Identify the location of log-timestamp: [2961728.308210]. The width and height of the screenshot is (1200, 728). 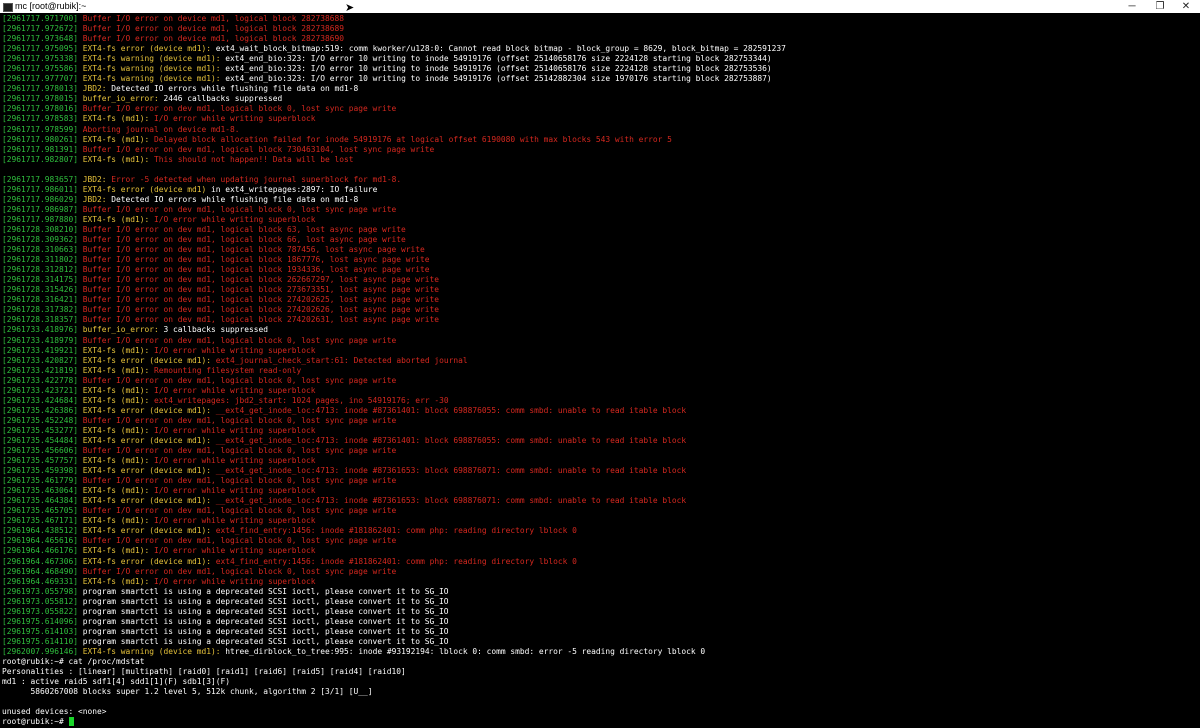
(40, 229).